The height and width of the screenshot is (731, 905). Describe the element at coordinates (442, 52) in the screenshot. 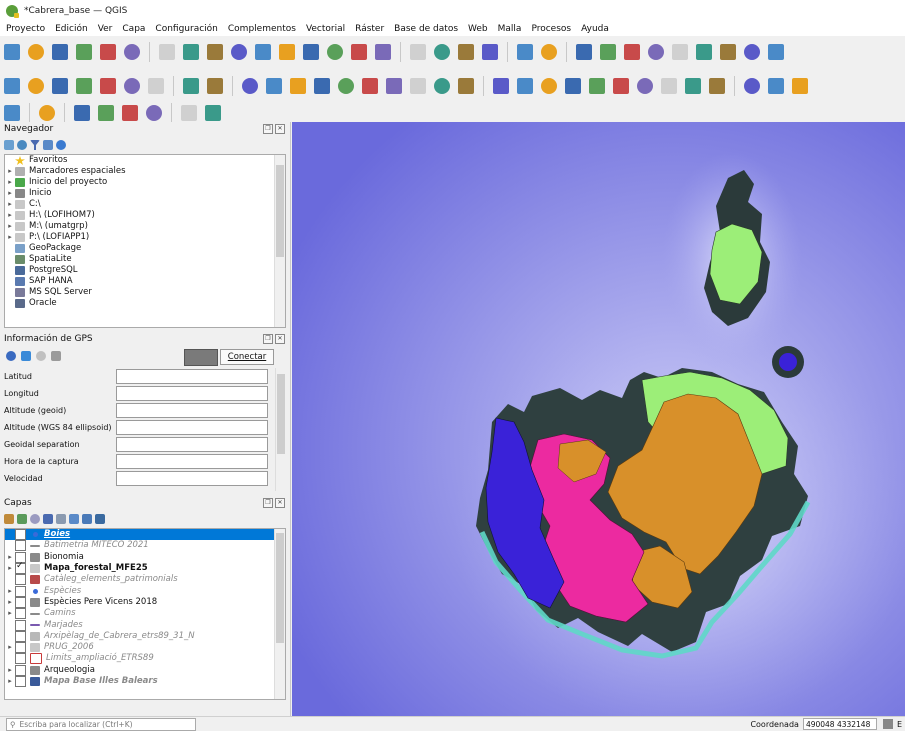

I see `show-bookmarks-button` at that location.